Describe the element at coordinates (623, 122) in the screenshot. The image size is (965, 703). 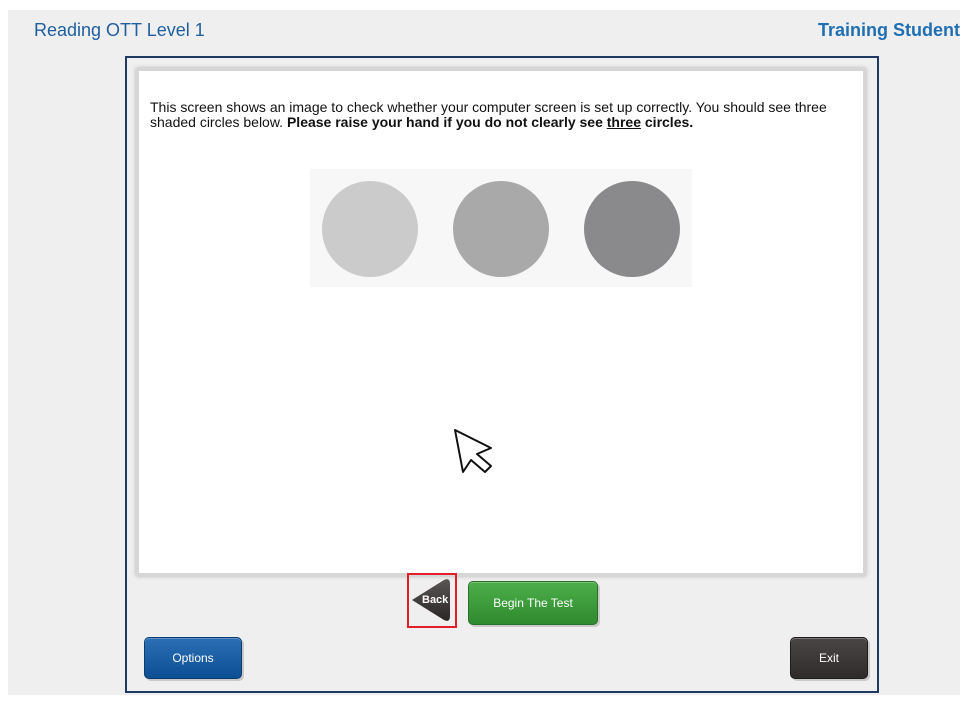
I see `instructions-emphasis: three` at that location.